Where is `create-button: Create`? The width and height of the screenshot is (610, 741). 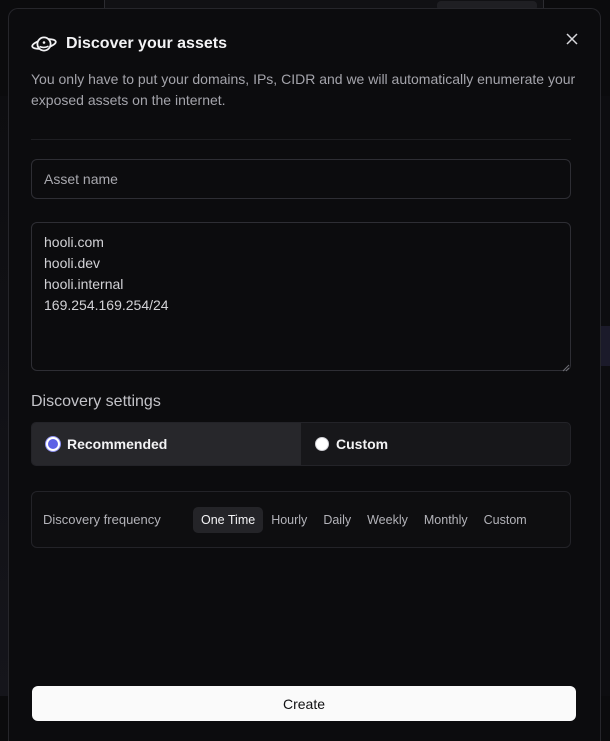 create-button: Create is located at coordinates (304, 703).